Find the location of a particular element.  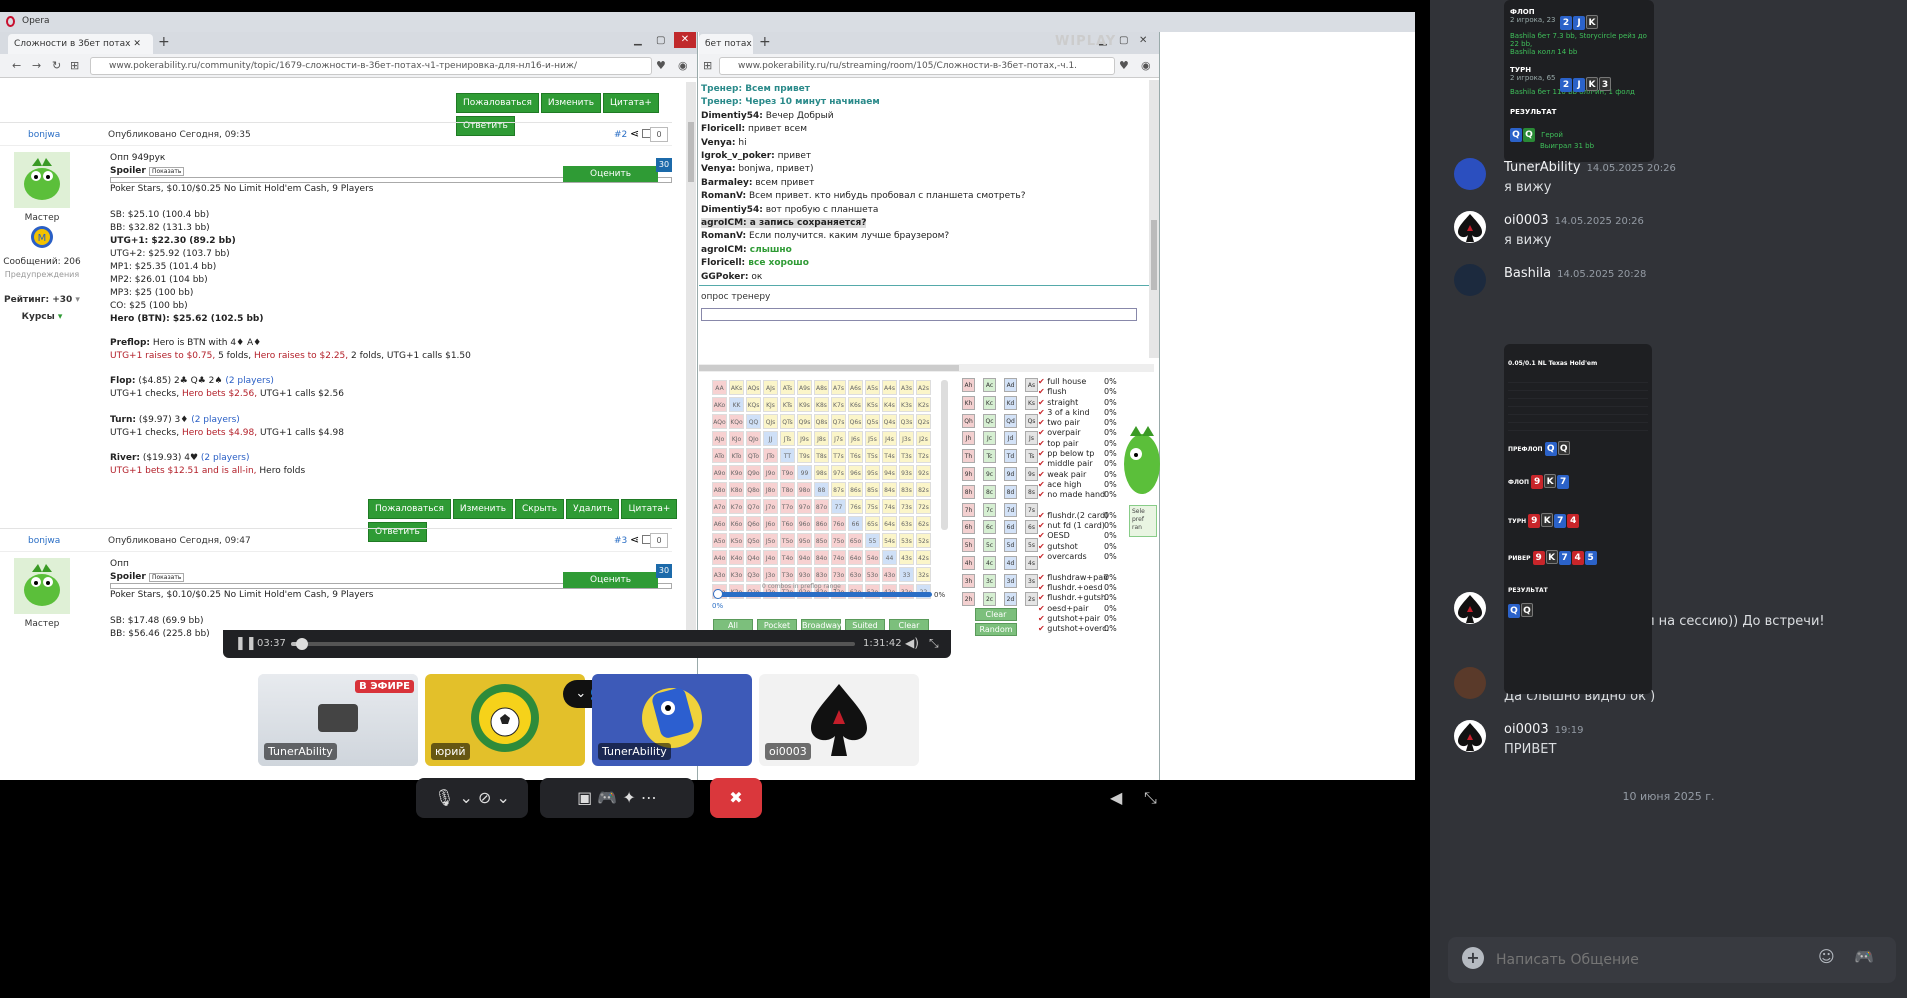

hand-strength-row: ✔ no made hand 0% is located at coordinates (1077, 495).